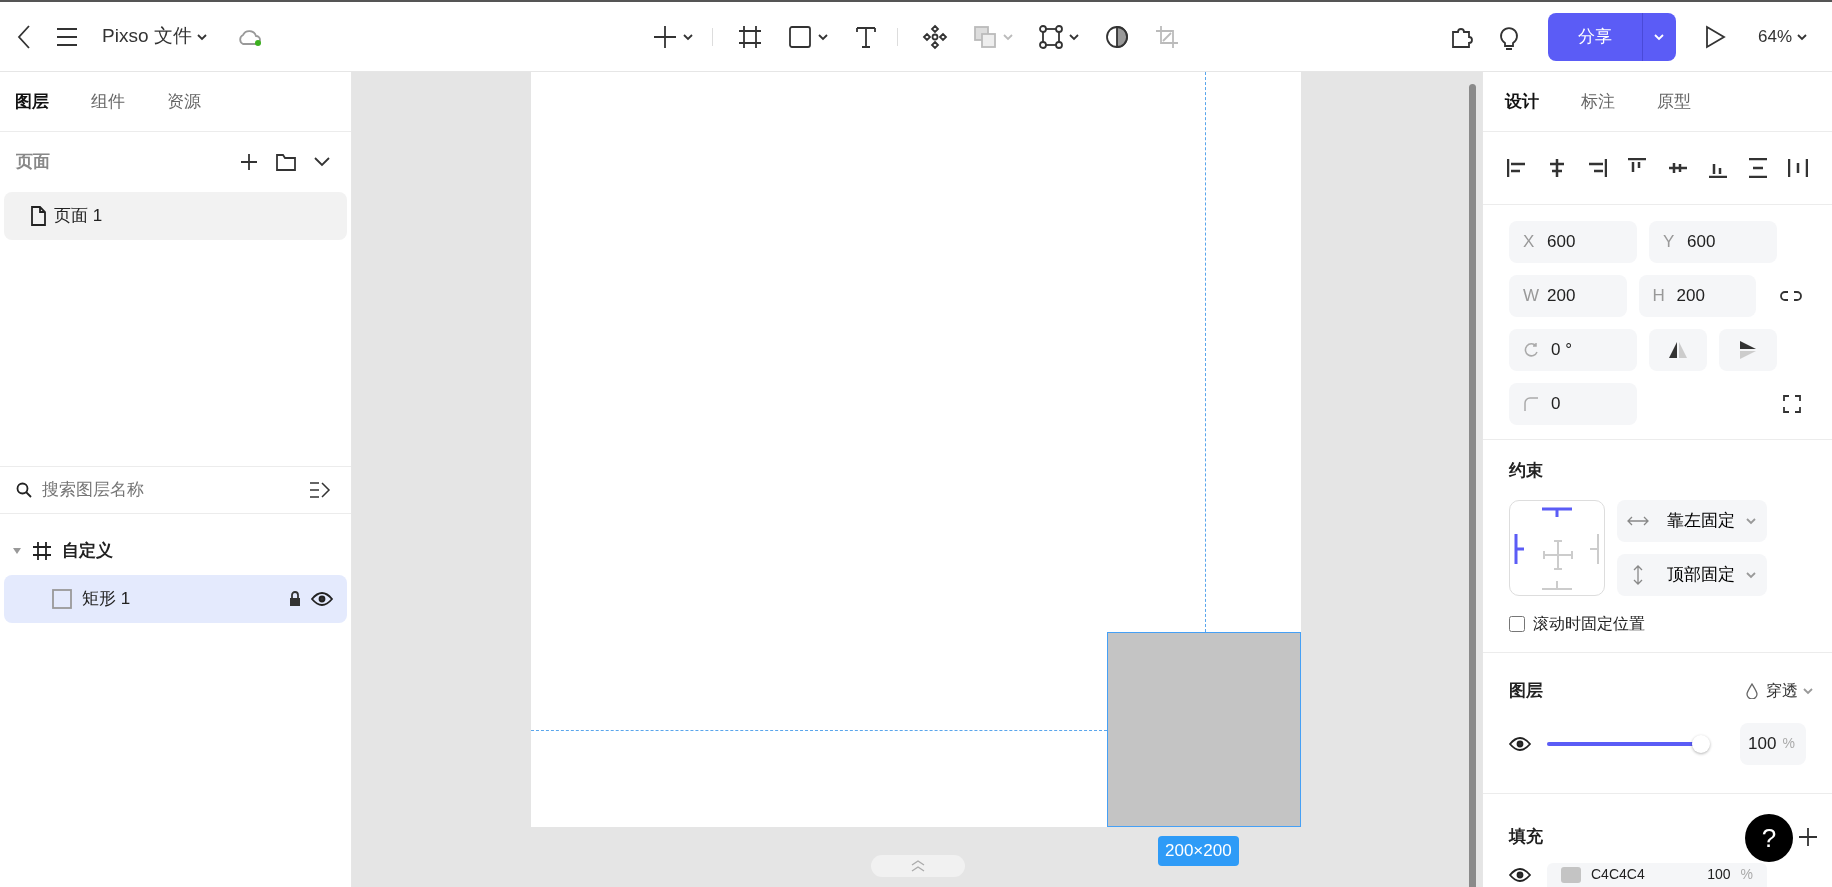 The height and width of the screenshot is (887, 1832). I want to click on flip-vertical-button, so click(1748, 350).